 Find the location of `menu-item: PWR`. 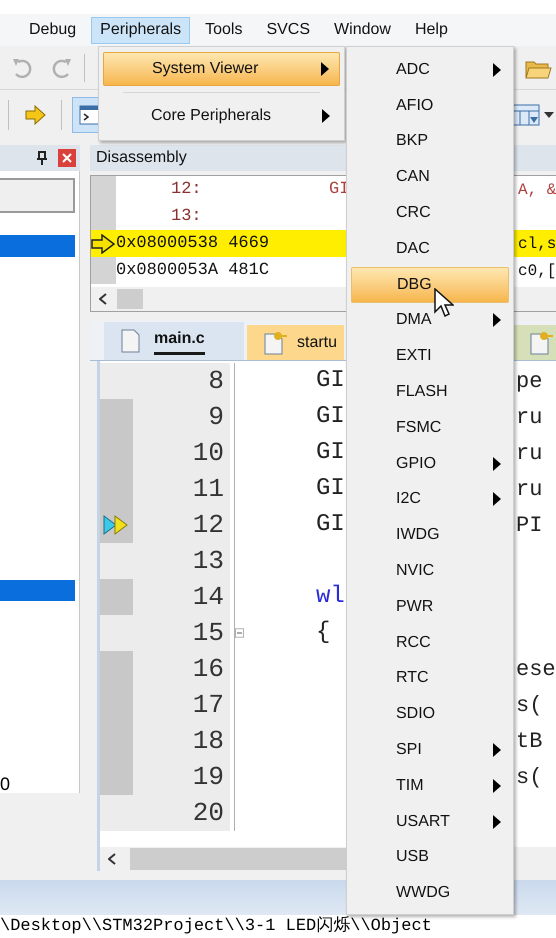

menu-item: PWR is located at coordinates (430, 606).